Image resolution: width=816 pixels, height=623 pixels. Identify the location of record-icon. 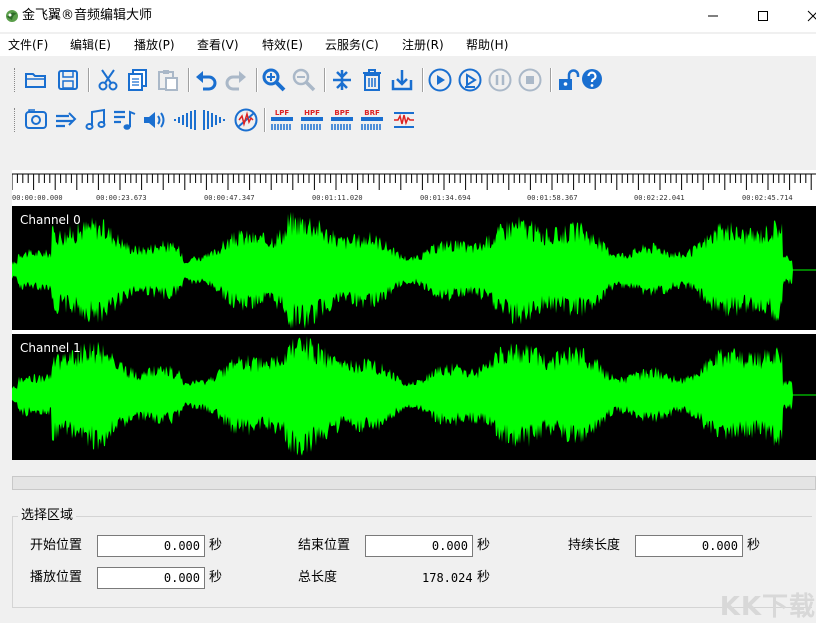
(36, 119).